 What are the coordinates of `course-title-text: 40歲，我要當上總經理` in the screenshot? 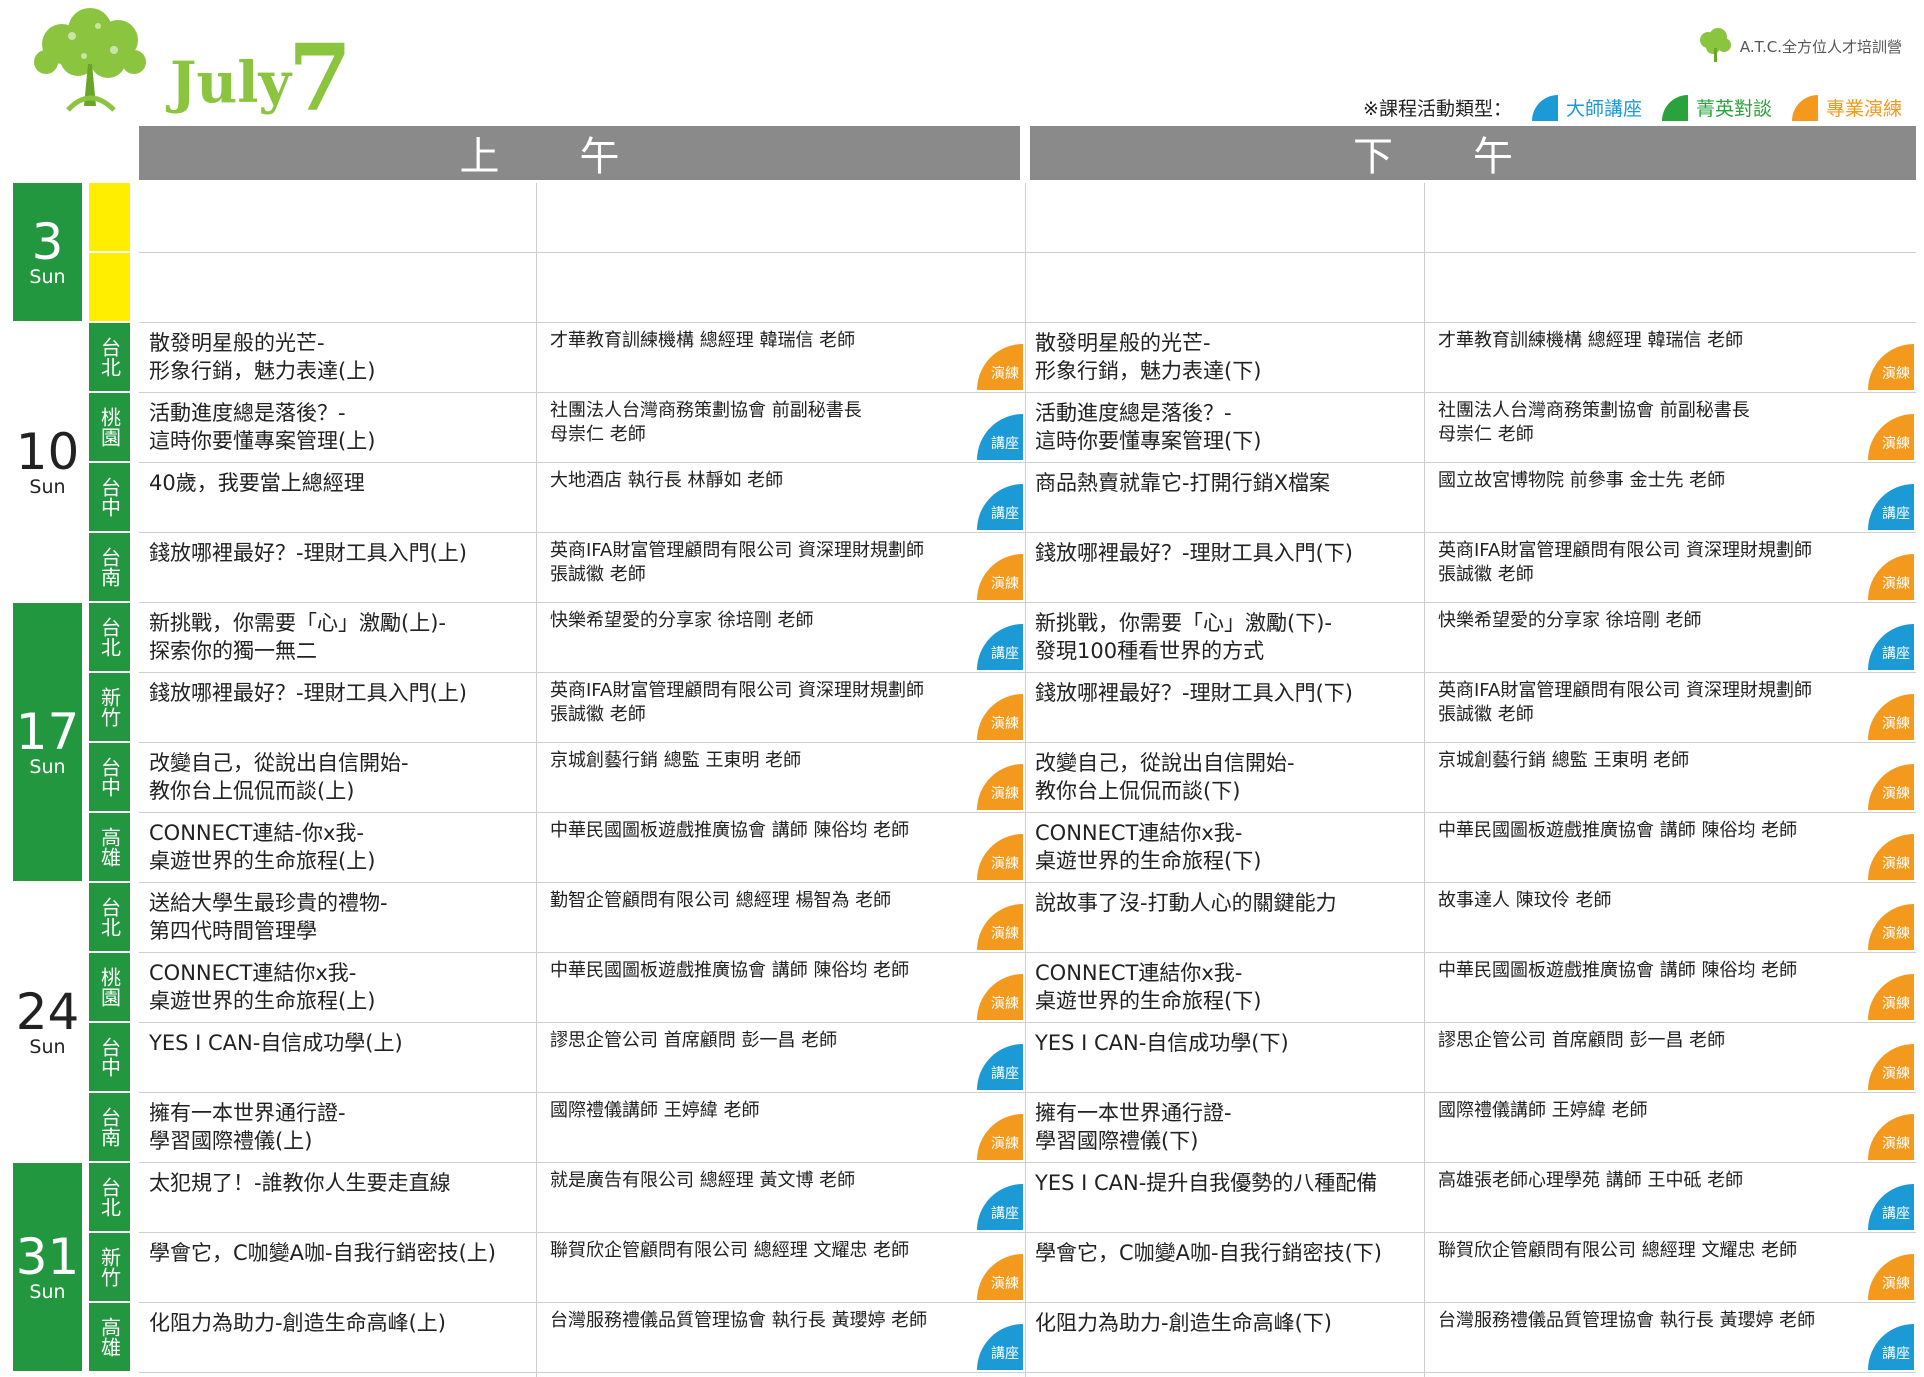 It's located at (257, 483).